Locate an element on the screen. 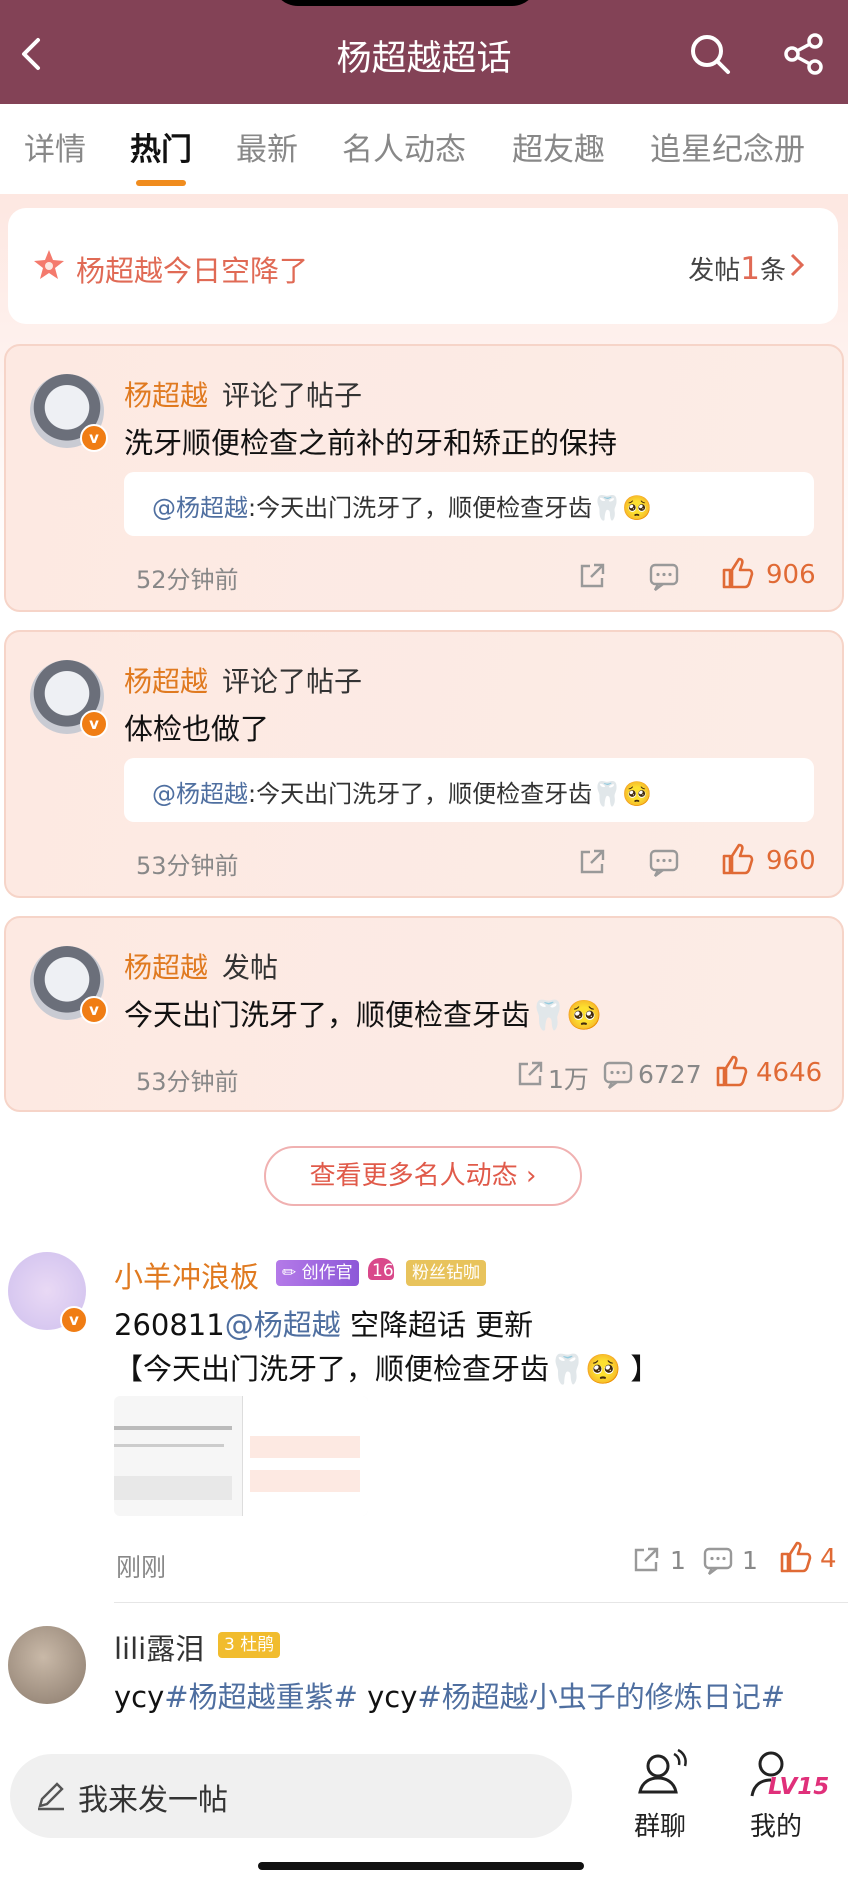 This screenshot has height=1885, width=848. post-text-part: 260811 is located at coordinates (169, 1325).